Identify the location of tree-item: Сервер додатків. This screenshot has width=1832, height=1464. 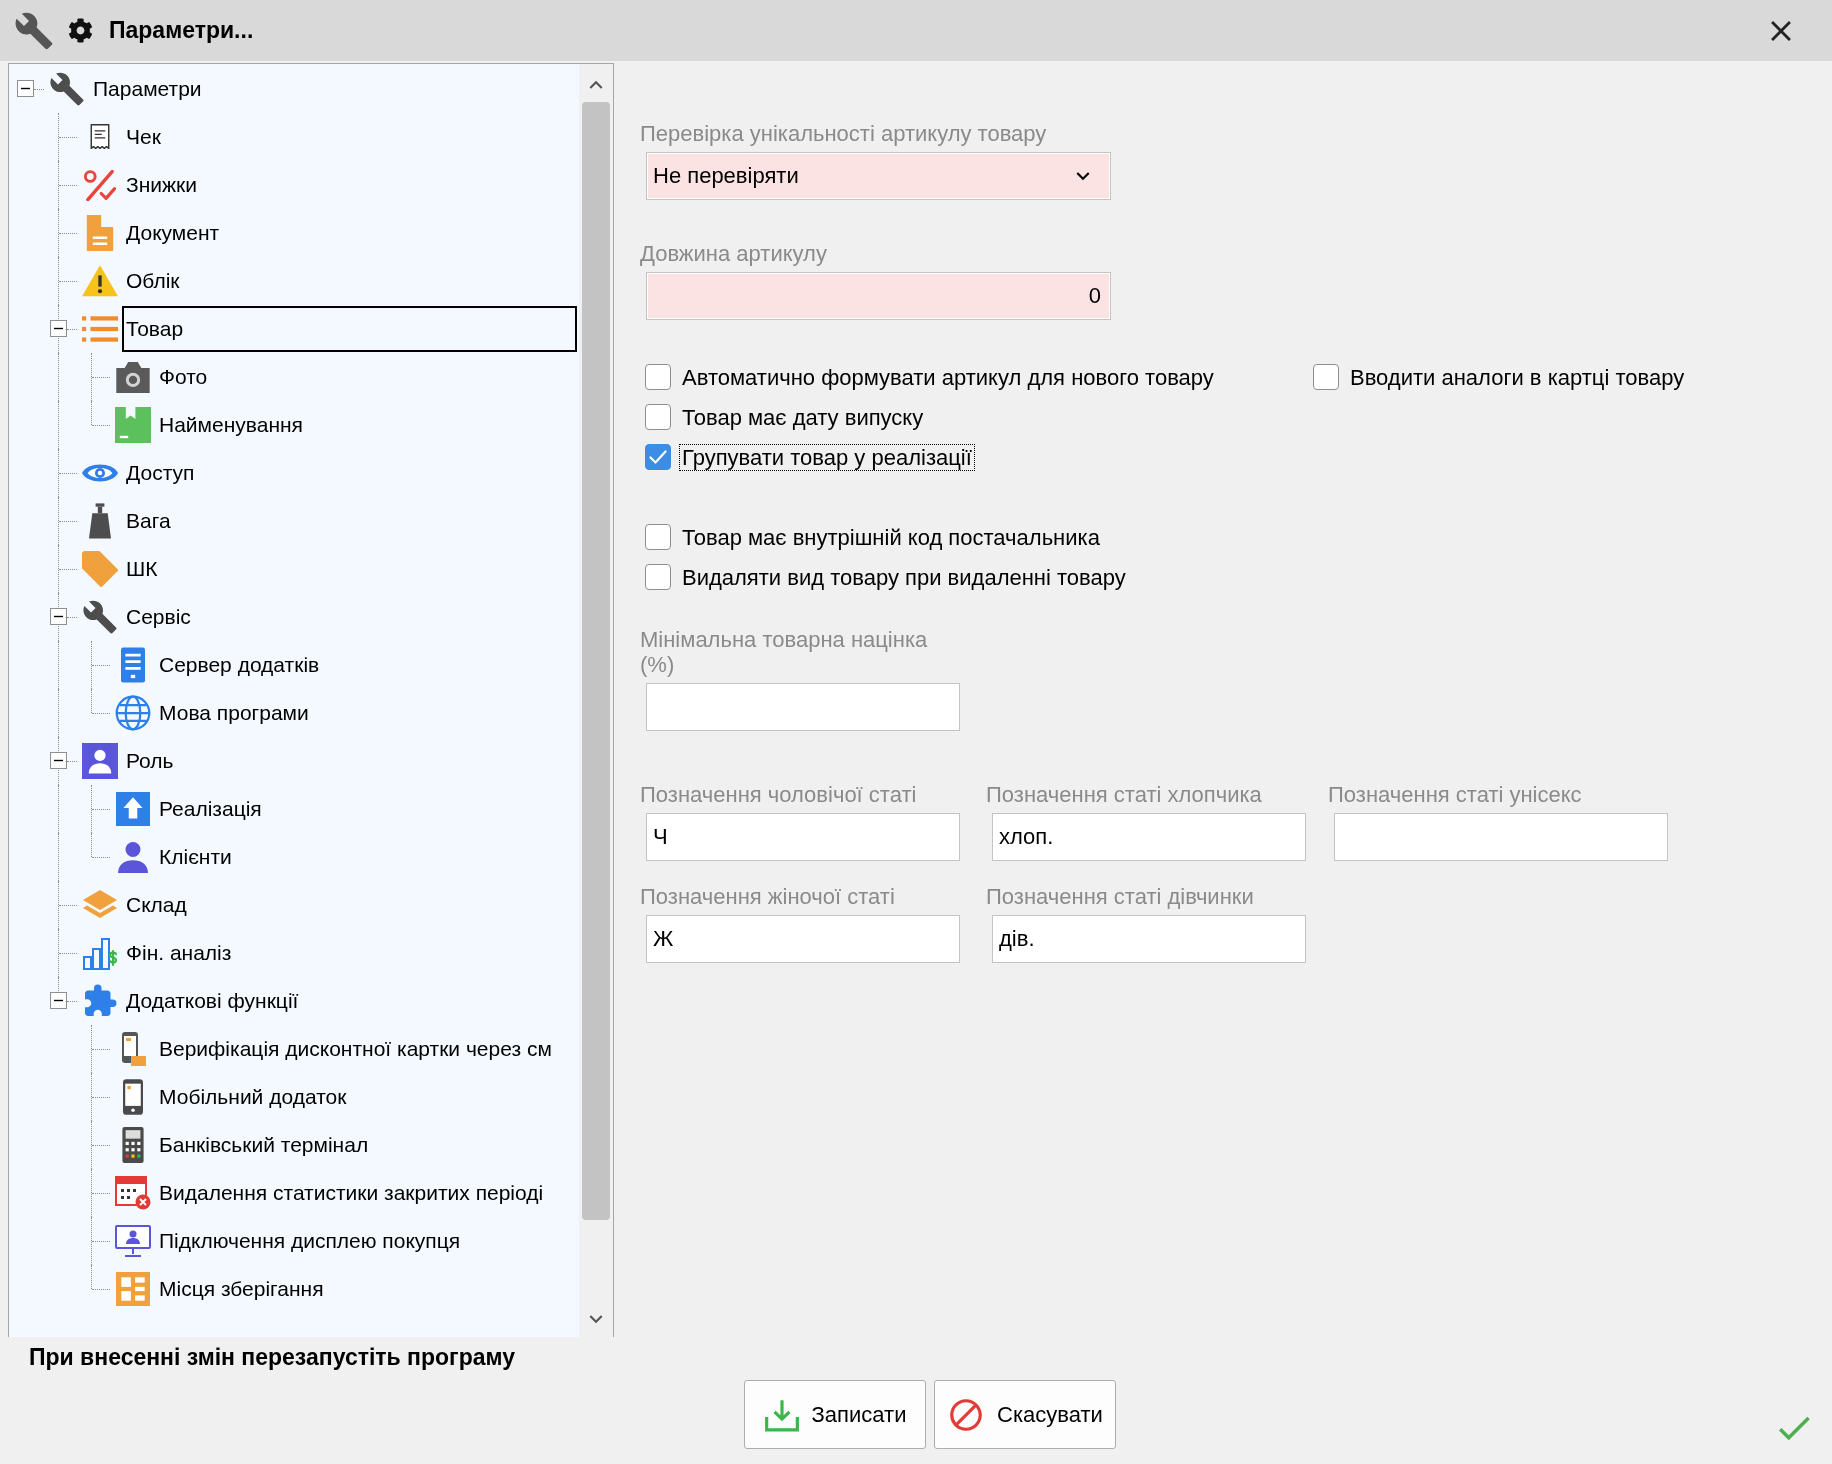
(239, 665).